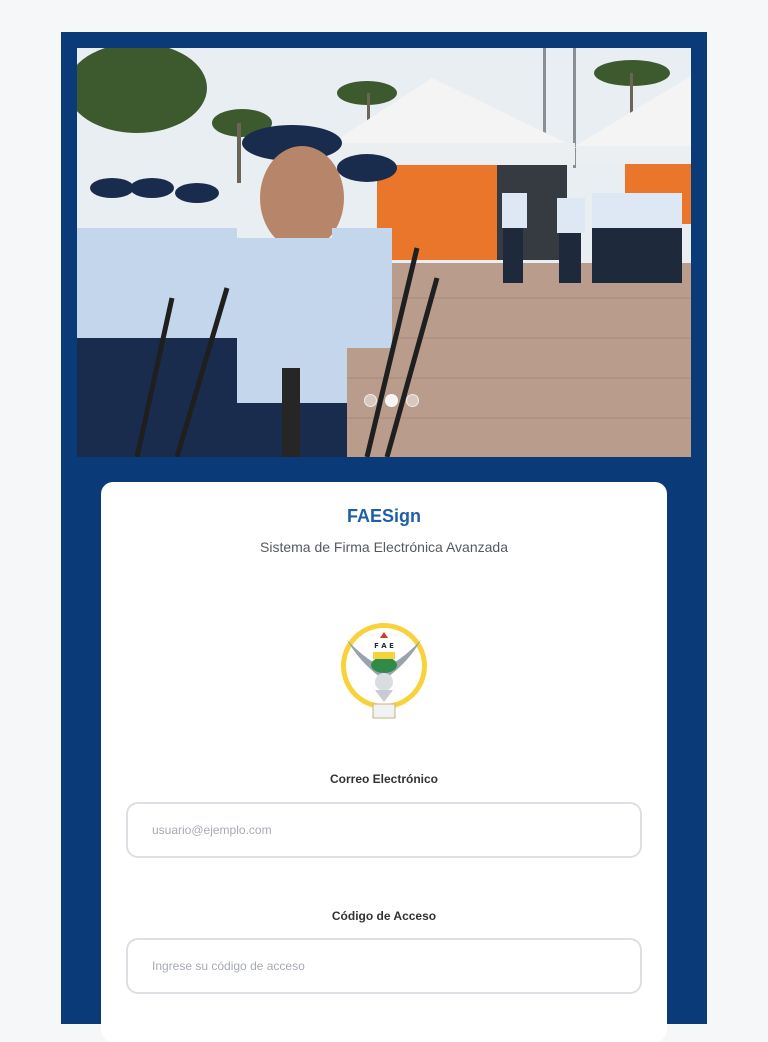  Describe the element at coordinates (384, 779) in the screenshot. I see `email-label: Correo Electrónico` at that location.